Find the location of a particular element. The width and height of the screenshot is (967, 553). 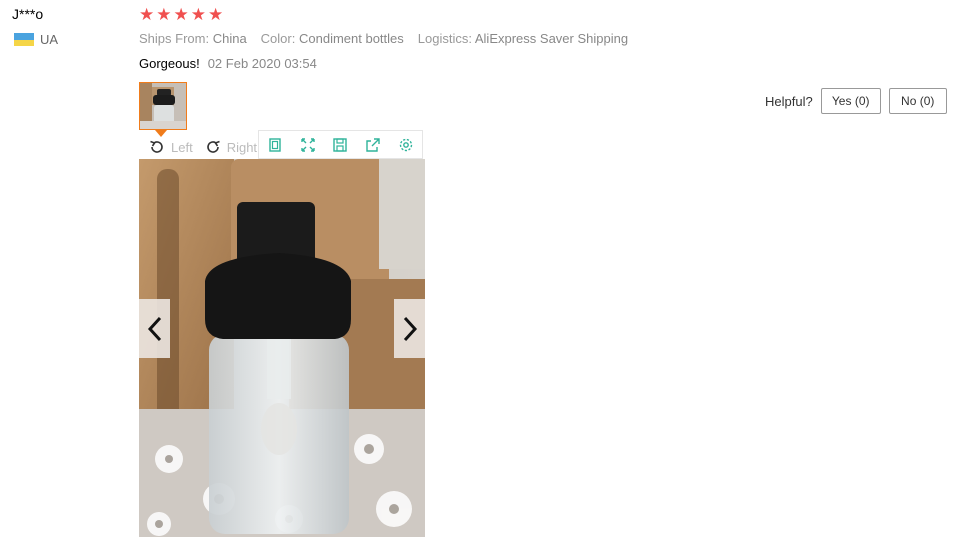

rotate-controls: Left Right is located at coordinates (203, 147).